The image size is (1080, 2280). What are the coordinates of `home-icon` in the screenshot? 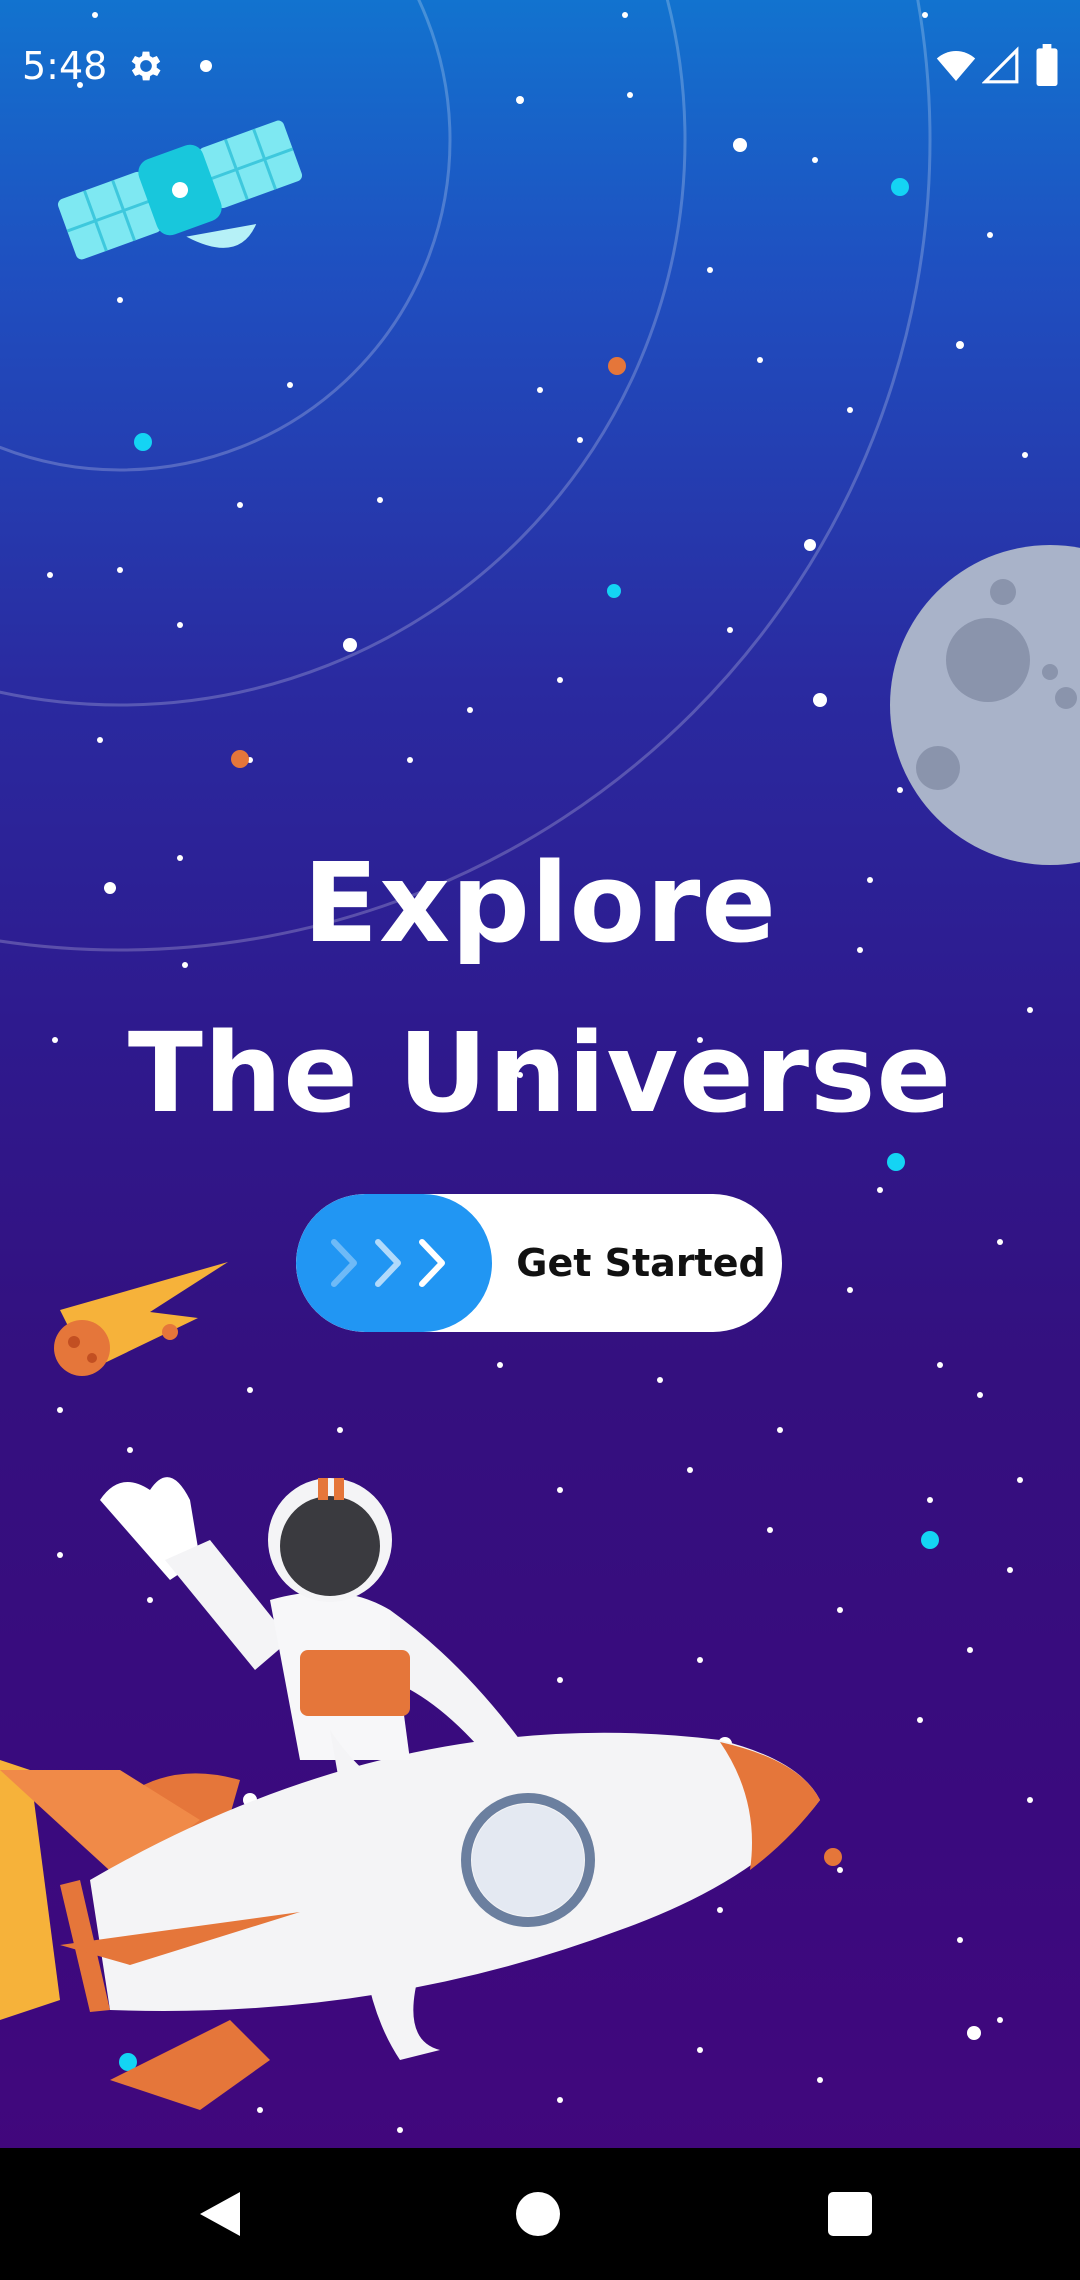 It's located at (538, 2214).